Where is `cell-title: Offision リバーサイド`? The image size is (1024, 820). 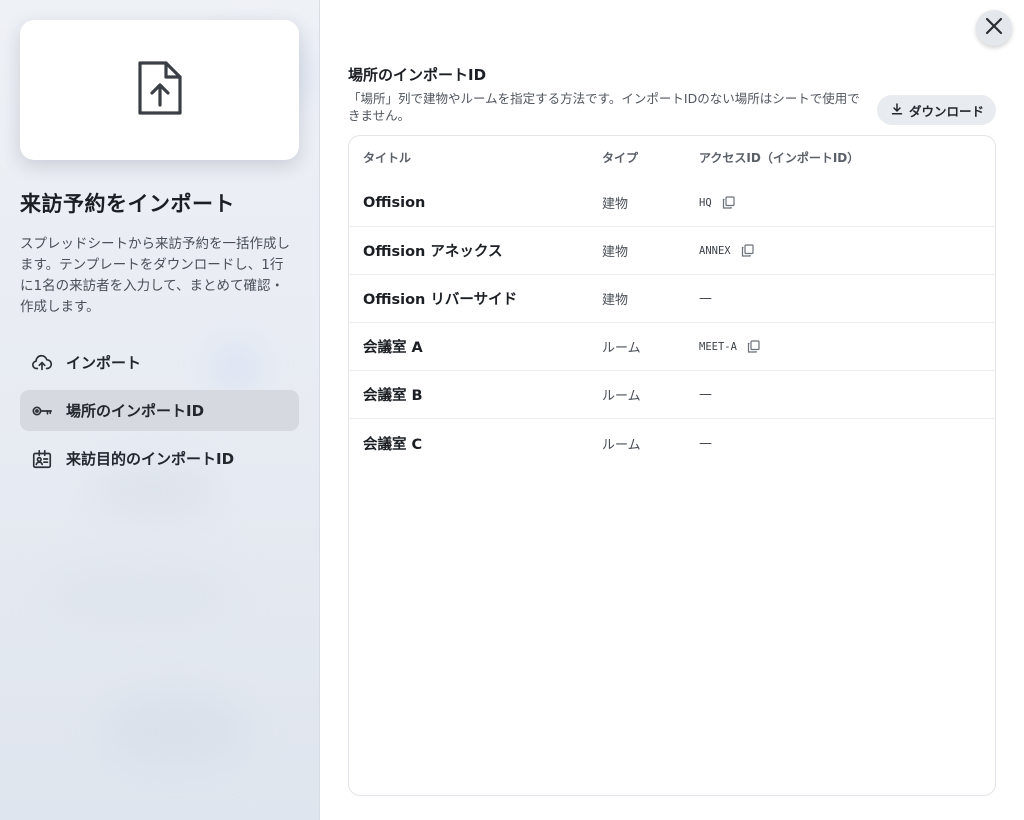
cell-title: Offision リバーサイド is located at coordinates (440, 300).